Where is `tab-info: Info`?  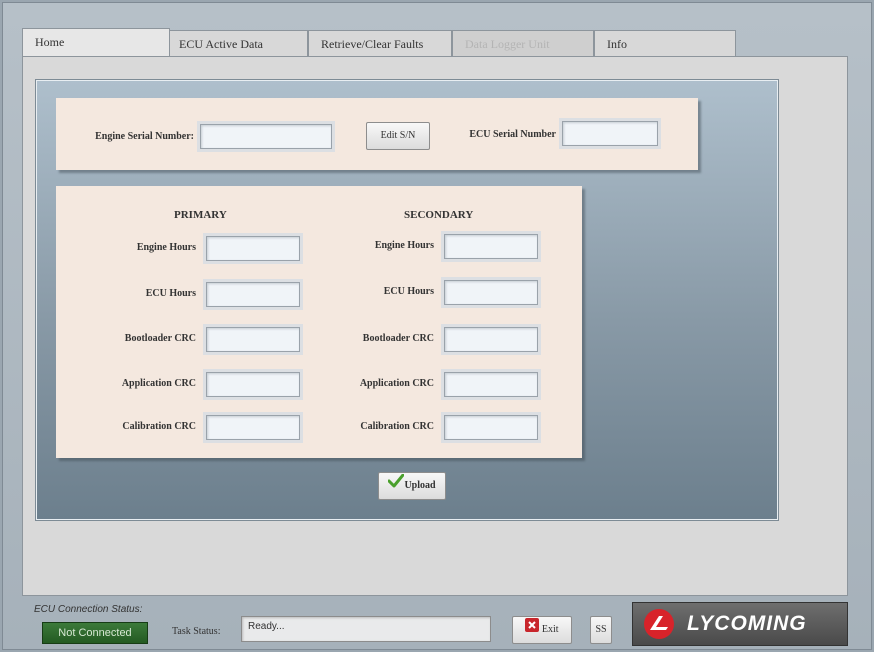
tab-info: Info is located at coordinates (665, 43).